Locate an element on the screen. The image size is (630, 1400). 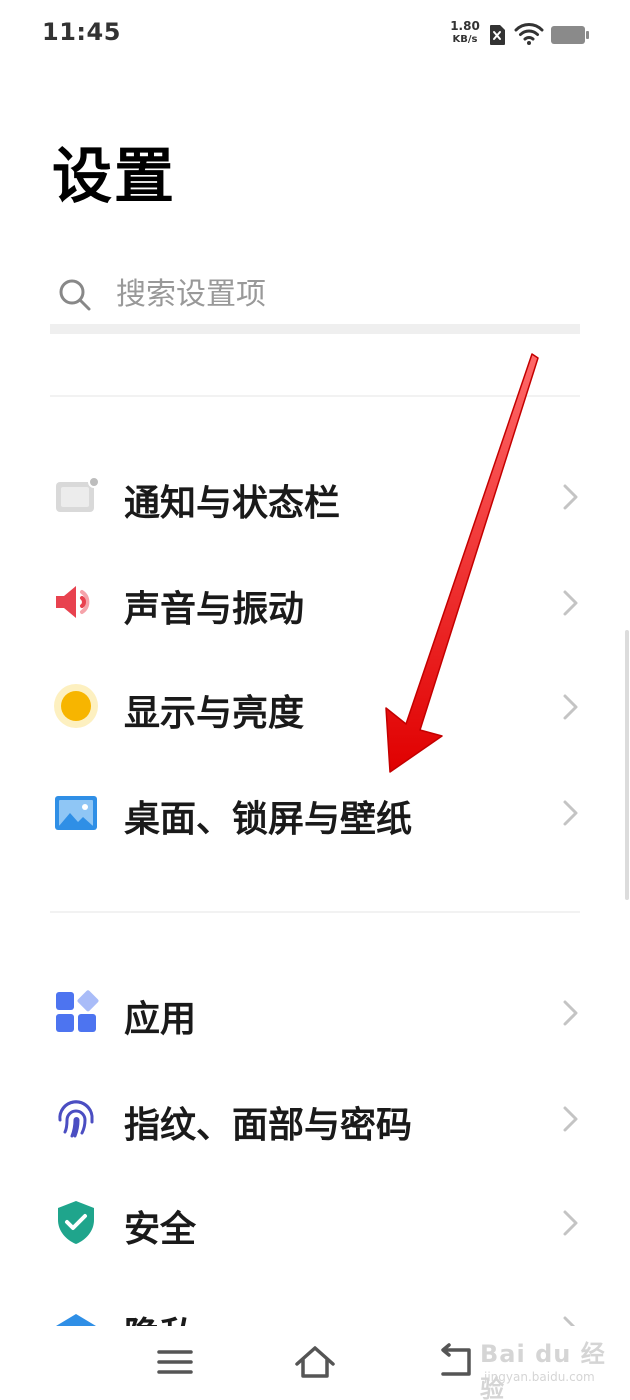
settings-item-label: 应用 is located at coordinates (160, 1019).